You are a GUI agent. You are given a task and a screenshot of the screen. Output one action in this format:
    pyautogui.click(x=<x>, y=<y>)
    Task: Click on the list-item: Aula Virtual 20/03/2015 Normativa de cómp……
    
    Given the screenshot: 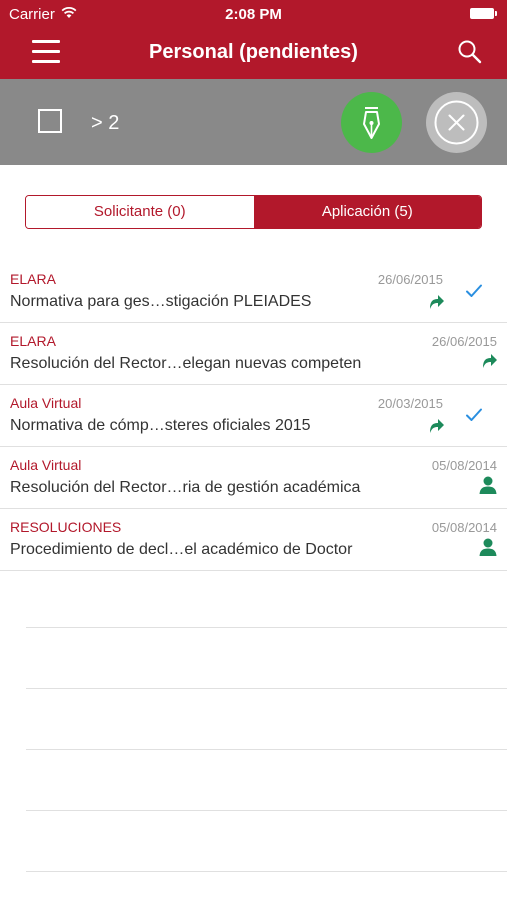 What is the action you would take?
    pyautogui.click(x=253, y=416)
    